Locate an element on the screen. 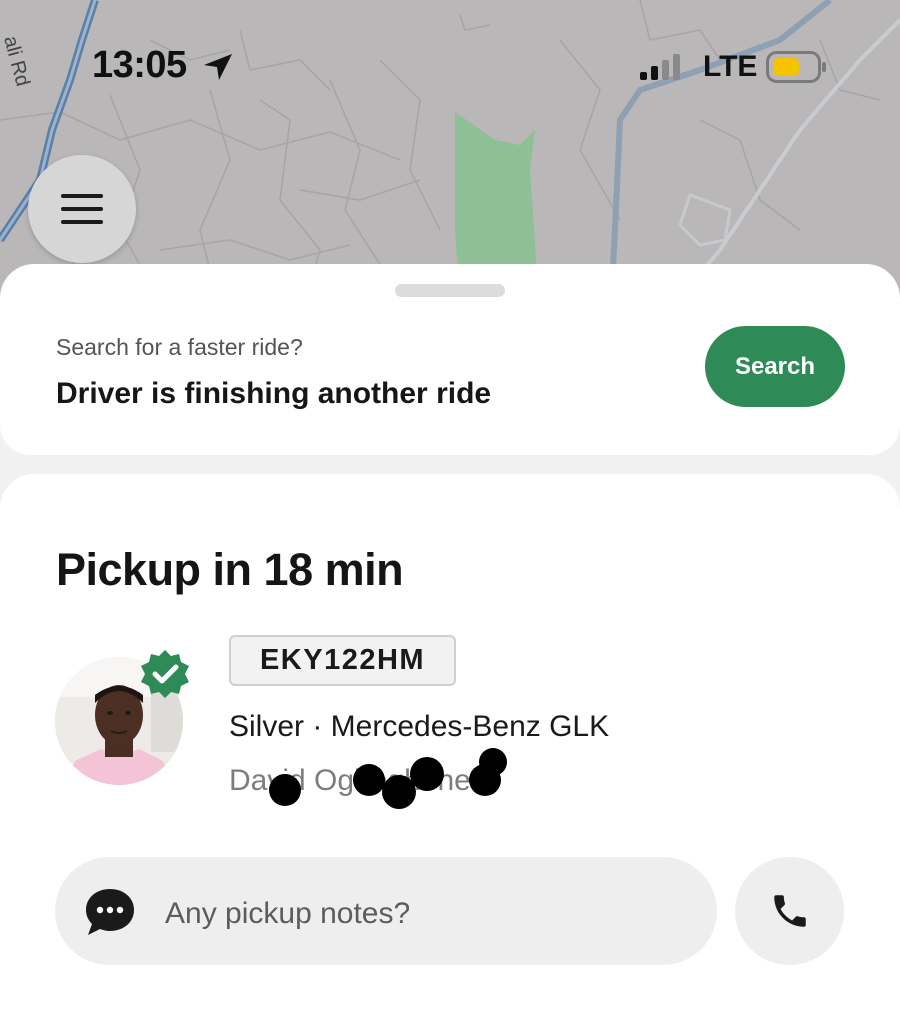 The width and height of the screenshot is (900, 1024). chat-bubble-icon is located at coordinates (110, 912).